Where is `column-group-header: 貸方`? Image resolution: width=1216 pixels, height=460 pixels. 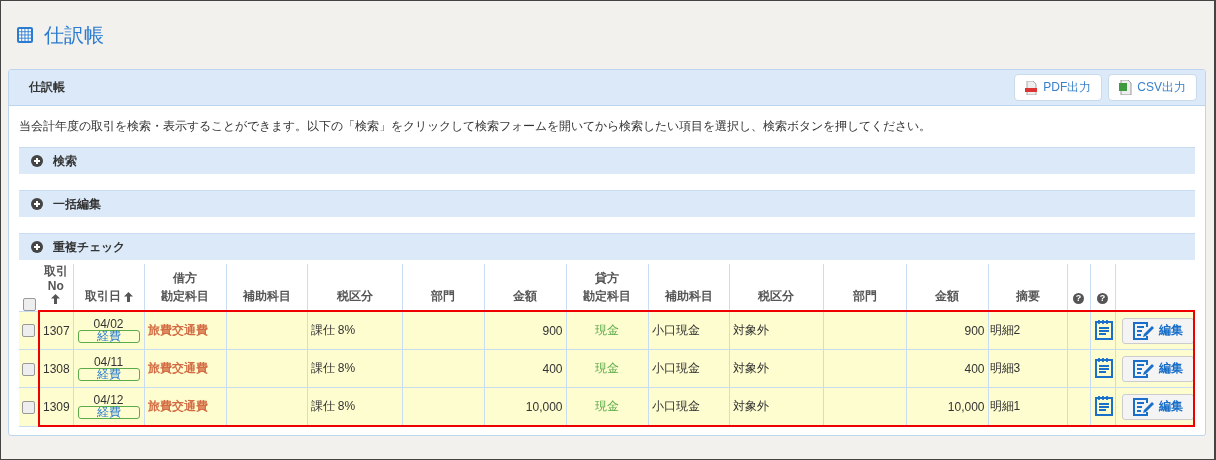
column-group-header: 貸方 is located at coordinates (607, 278).